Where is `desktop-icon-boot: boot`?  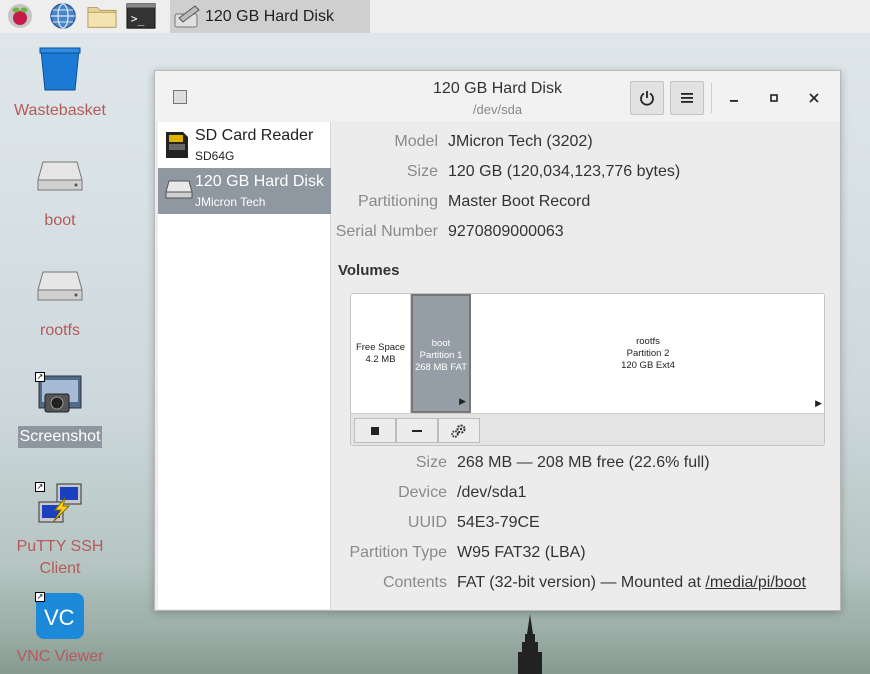
desktop-icon-boot: boot is located at coordinates (60, 194).